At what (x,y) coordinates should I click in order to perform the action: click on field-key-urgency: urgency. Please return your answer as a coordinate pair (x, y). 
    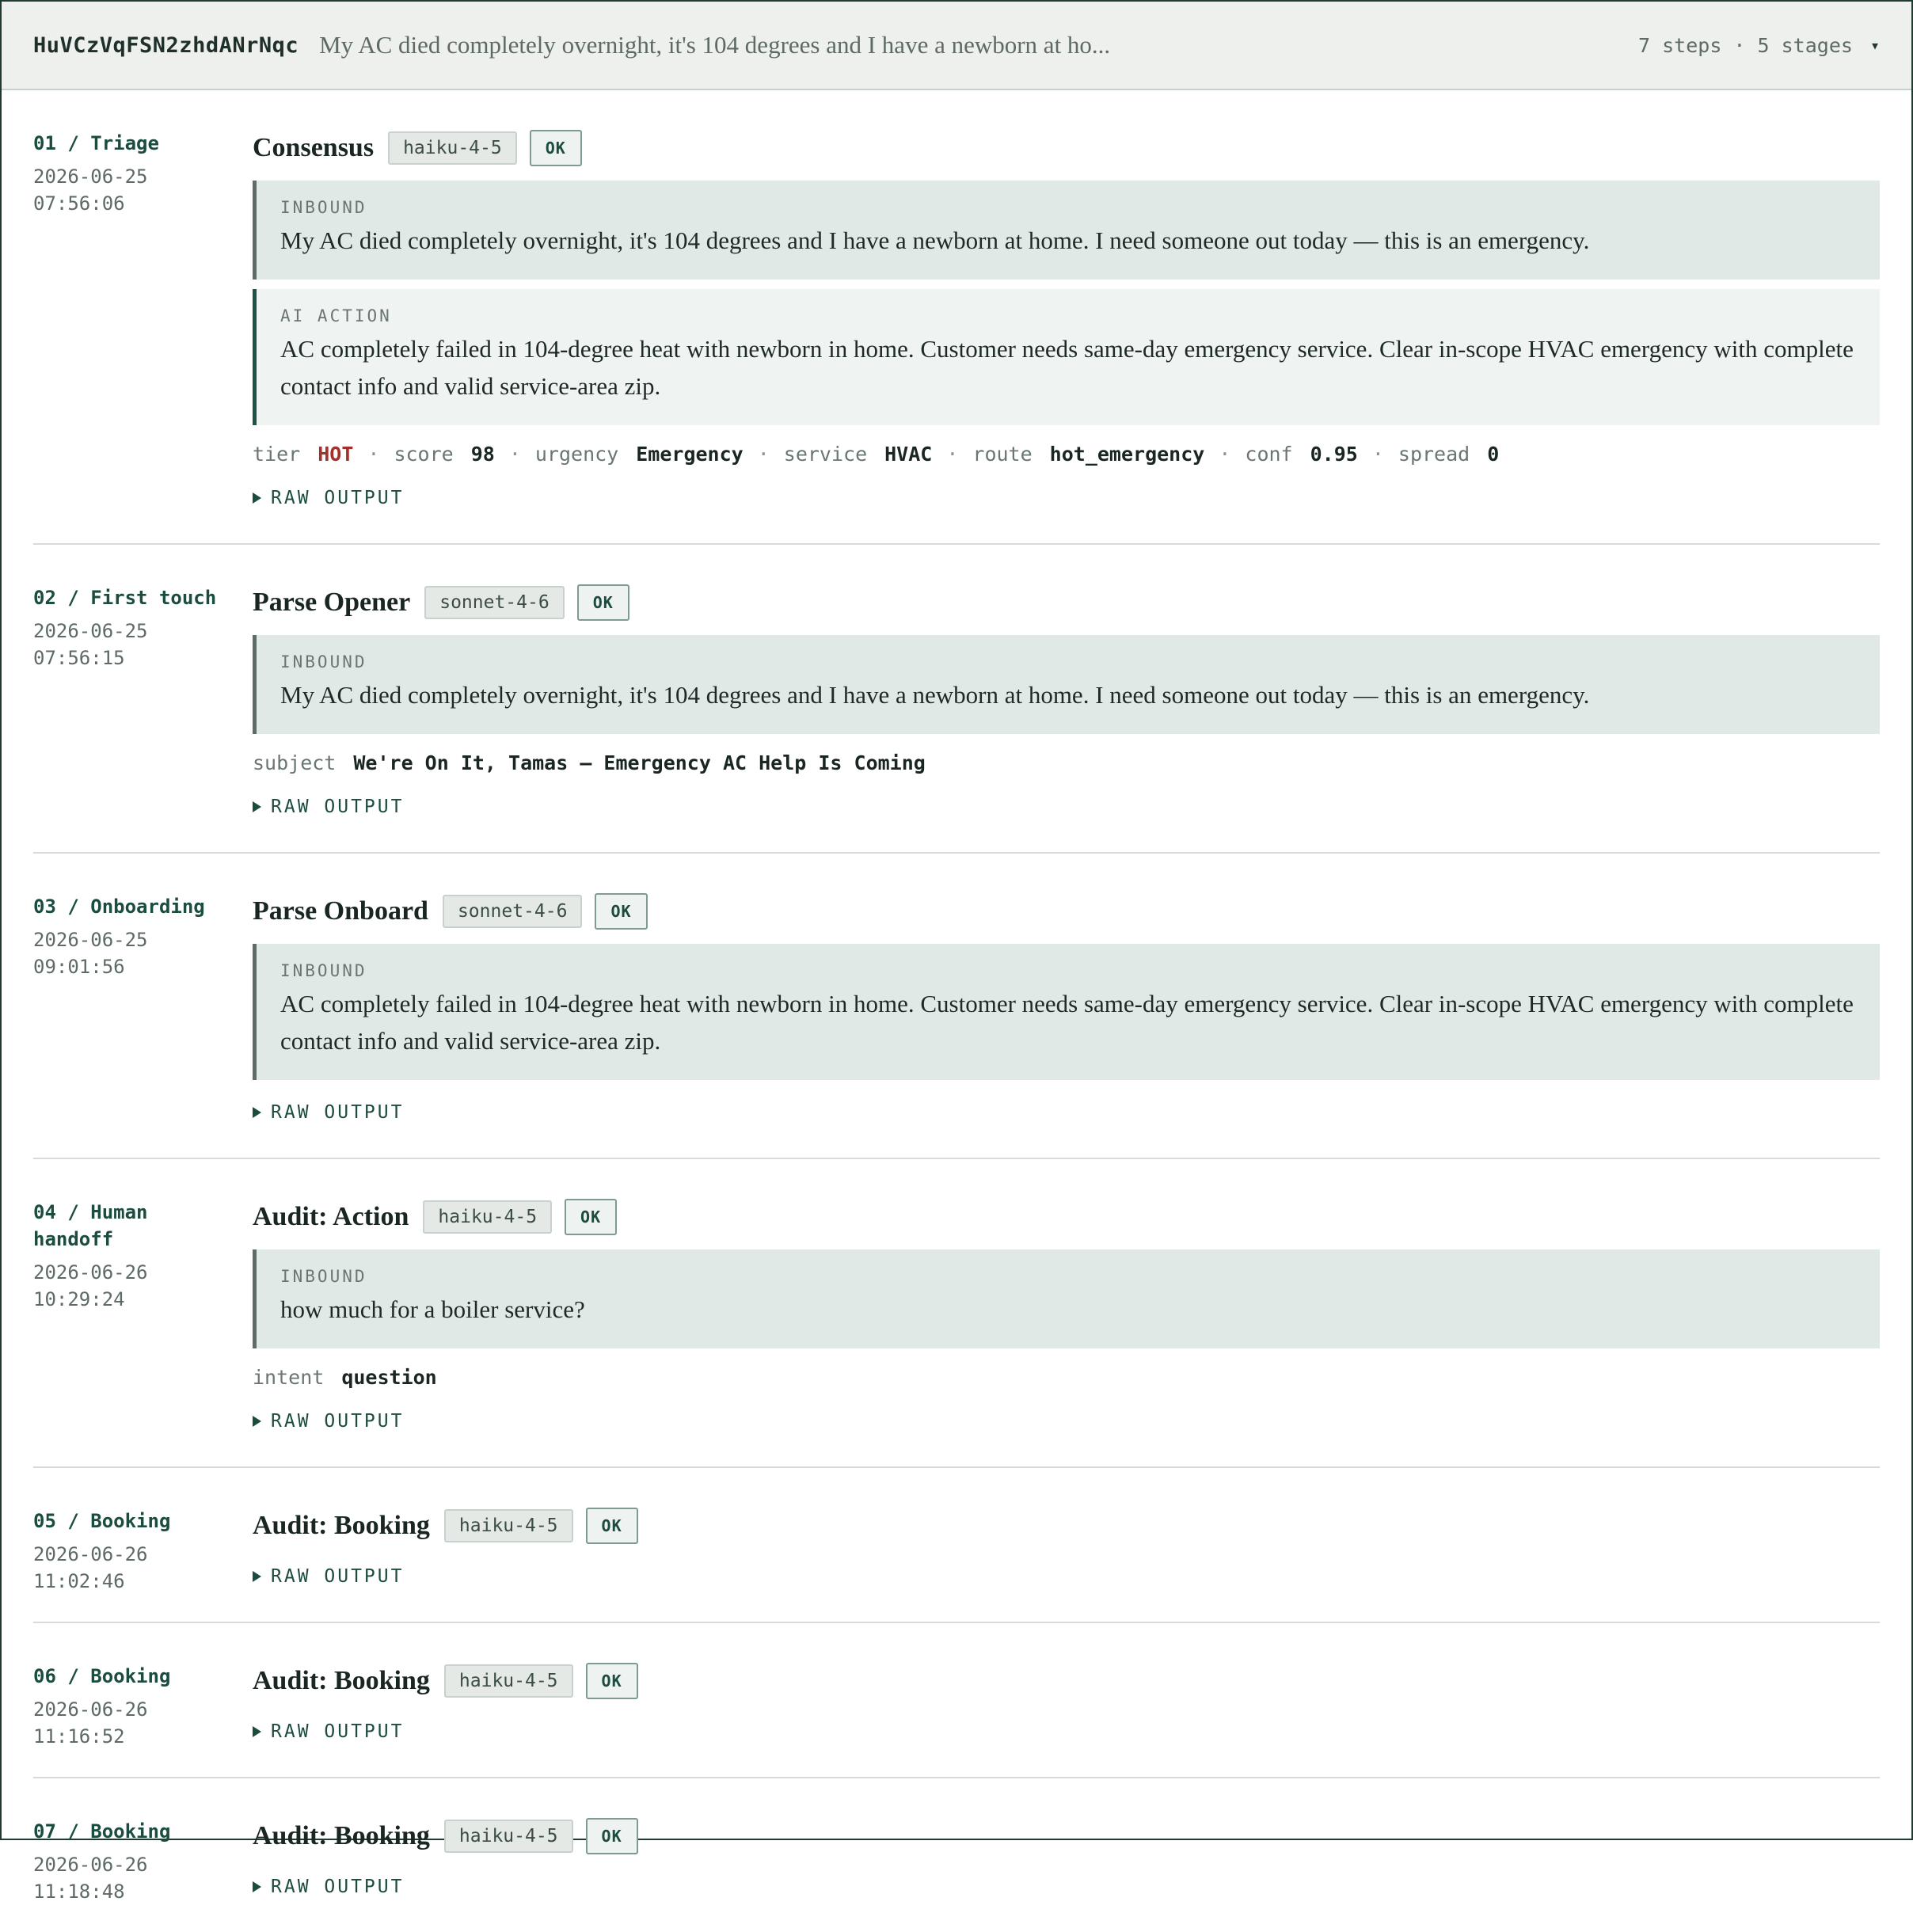
    Looking at the image, I should click on (576, 455).